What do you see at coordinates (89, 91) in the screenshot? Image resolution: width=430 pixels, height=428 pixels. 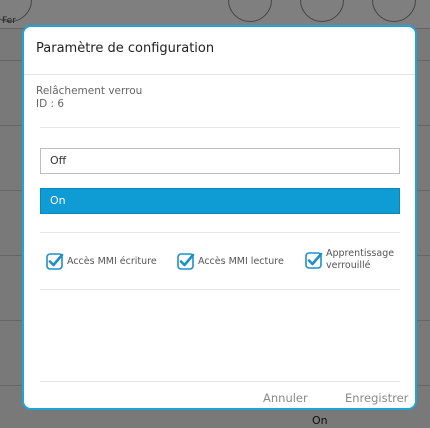 I see `parameter-name: Relâchement verrou` at bounding box center [89, 91].